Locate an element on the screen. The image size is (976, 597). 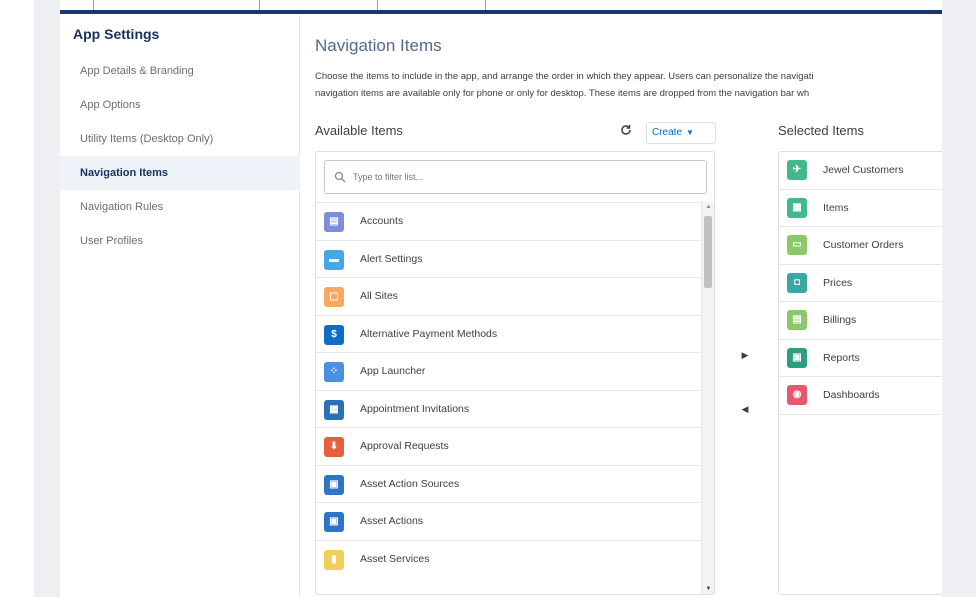
app-launcher-icon: ⁘ is located at coordinates (334, 372).